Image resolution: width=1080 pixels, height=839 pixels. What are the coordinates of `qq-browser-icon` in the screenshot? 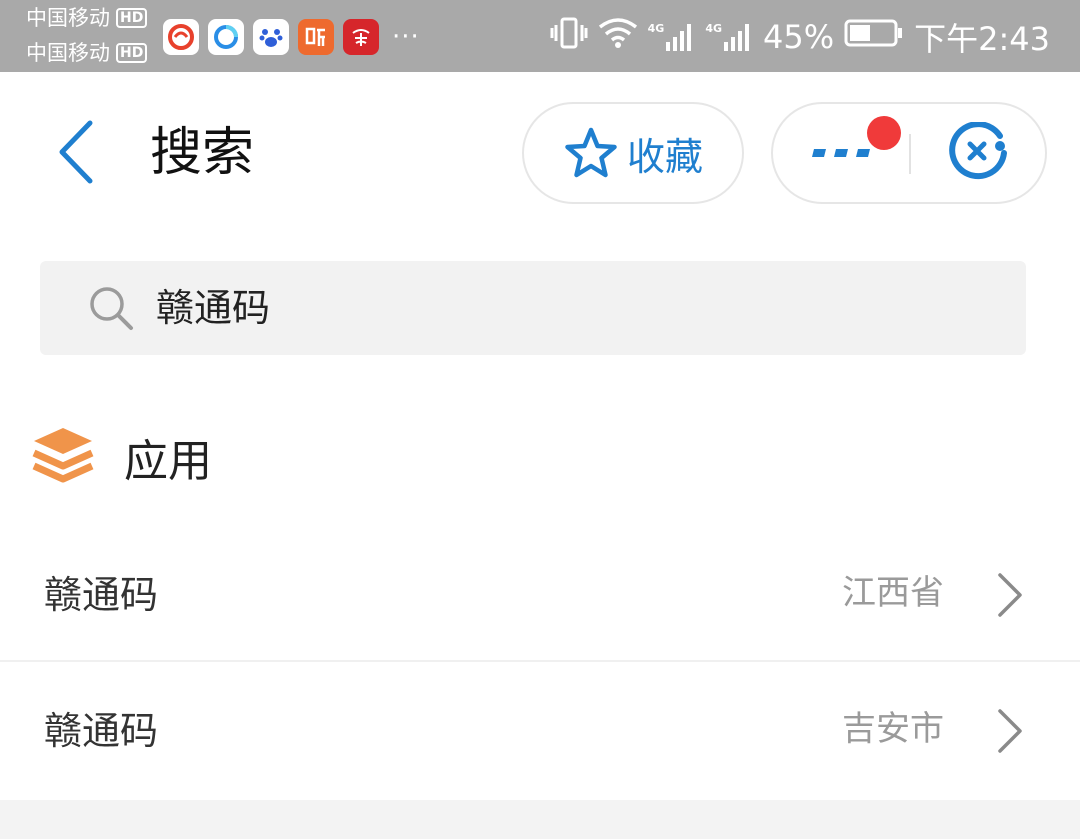 It's located at (226, 37).